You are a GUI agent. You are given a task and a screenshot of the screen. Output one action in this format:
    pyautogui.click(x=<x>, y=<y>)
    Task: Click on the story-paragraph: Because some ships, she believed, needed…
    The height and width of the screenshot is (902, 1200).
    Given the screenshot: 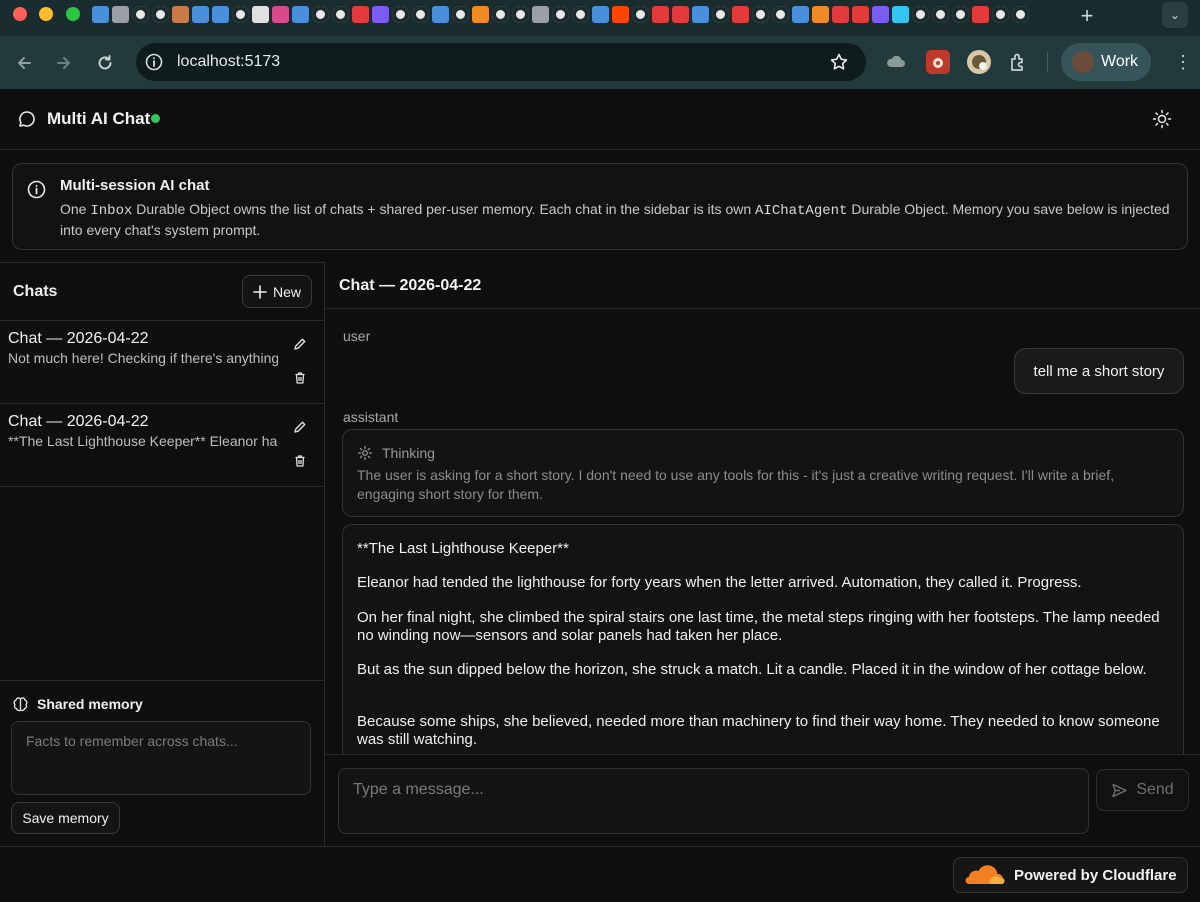 What is the action you would take?
    pyautogui.click(x=758, y=730)
    